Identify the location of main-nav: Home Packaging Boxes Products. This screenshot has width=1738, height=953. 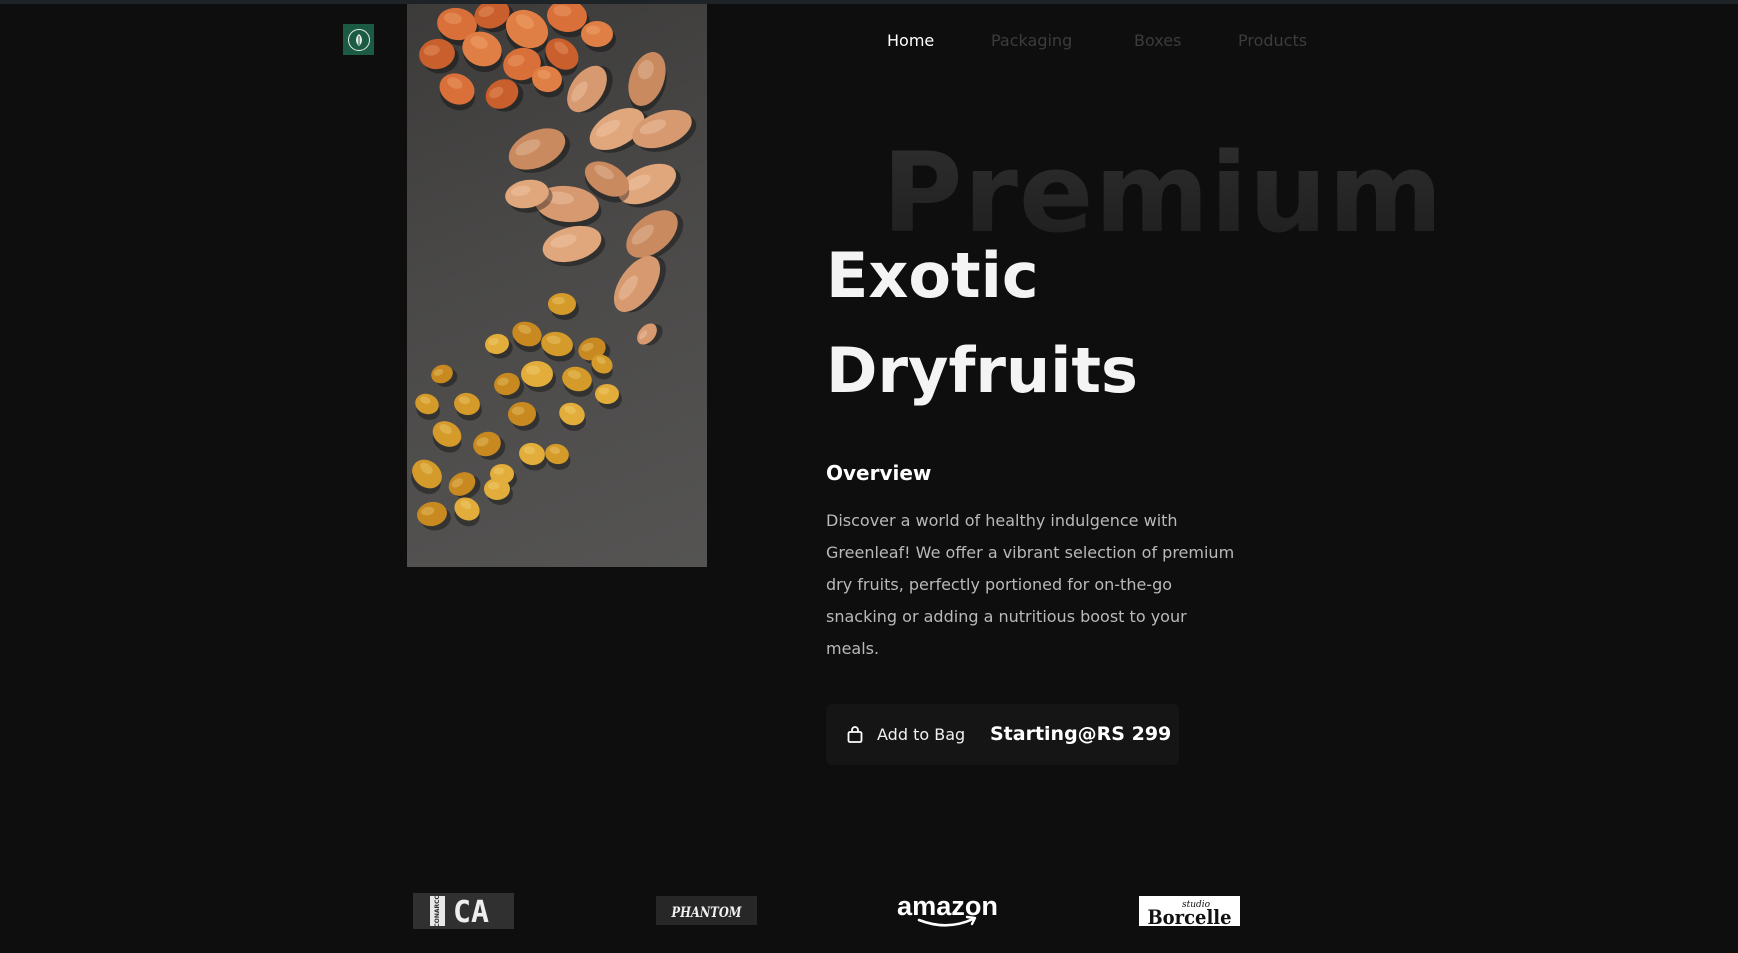
(869, 41).